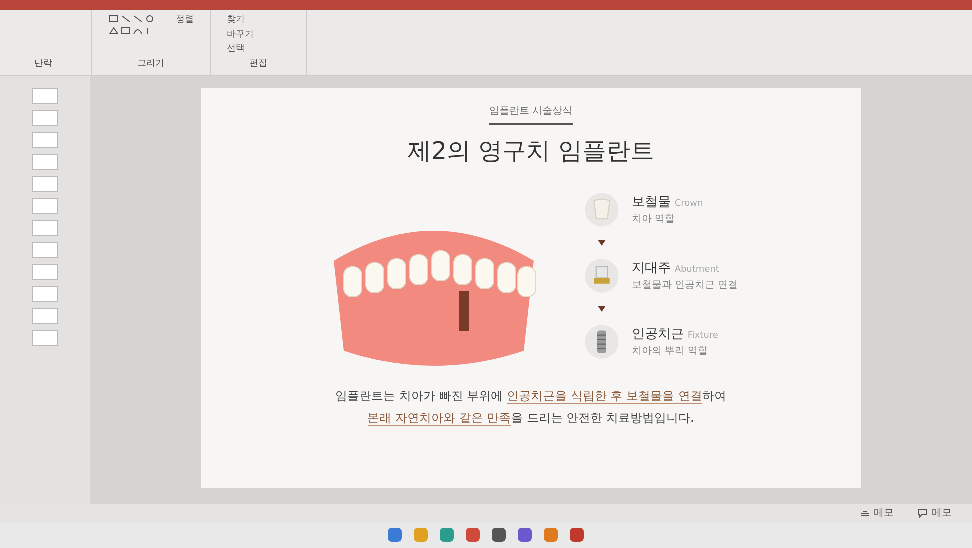  What do you see at coordinates (685, 286) in the screenshot?
I see `part-description: 보철물과 인공치근 연결` at bounding box center [685, 286].